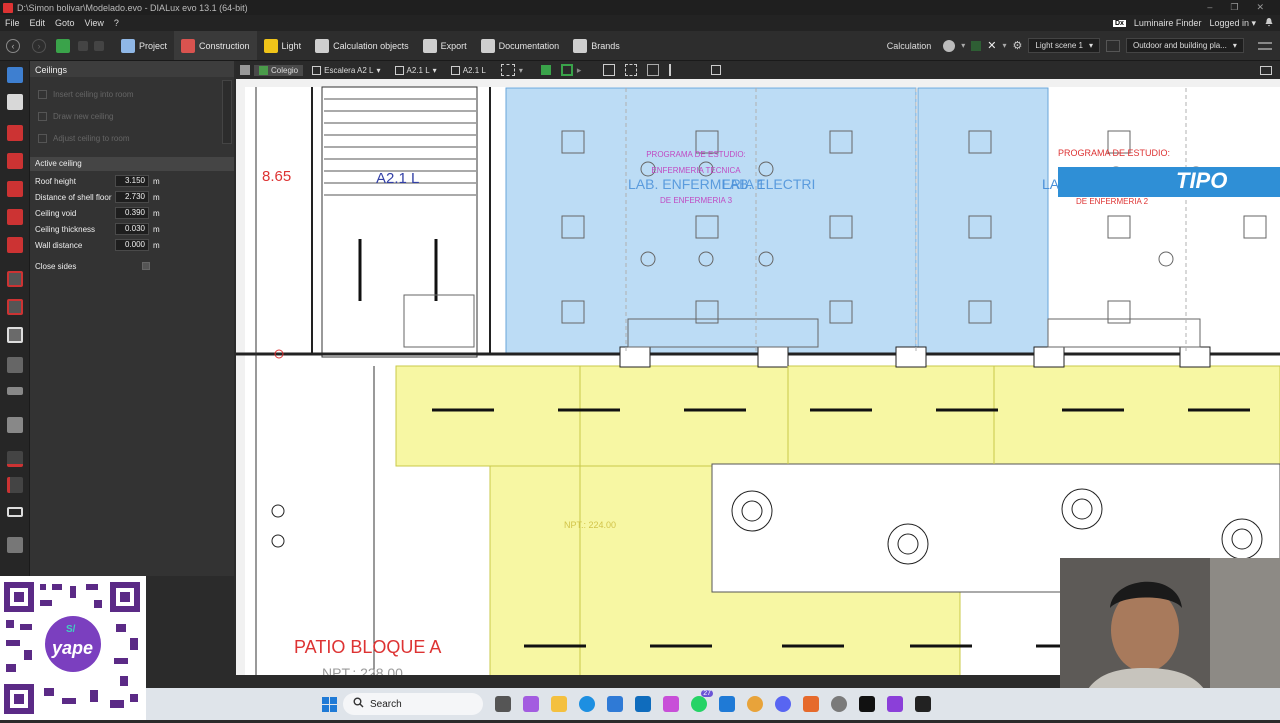 The width and height of the screenshot is (1280, 723). What do you see at coordinates (503, 704) in the screenshot?
I see `task-view-icon` at bounding box center [503, 704].